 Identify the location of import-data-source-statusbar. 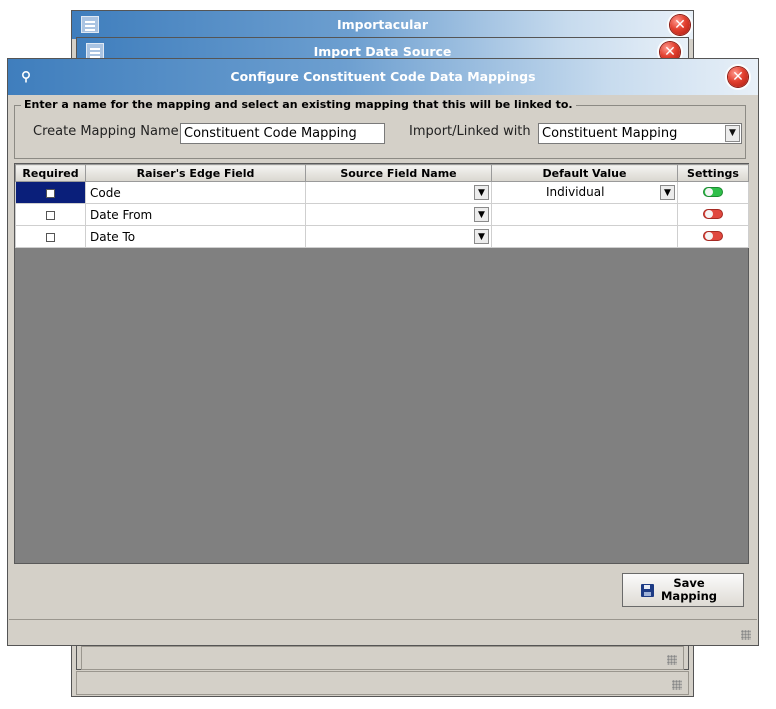
(382, 658).